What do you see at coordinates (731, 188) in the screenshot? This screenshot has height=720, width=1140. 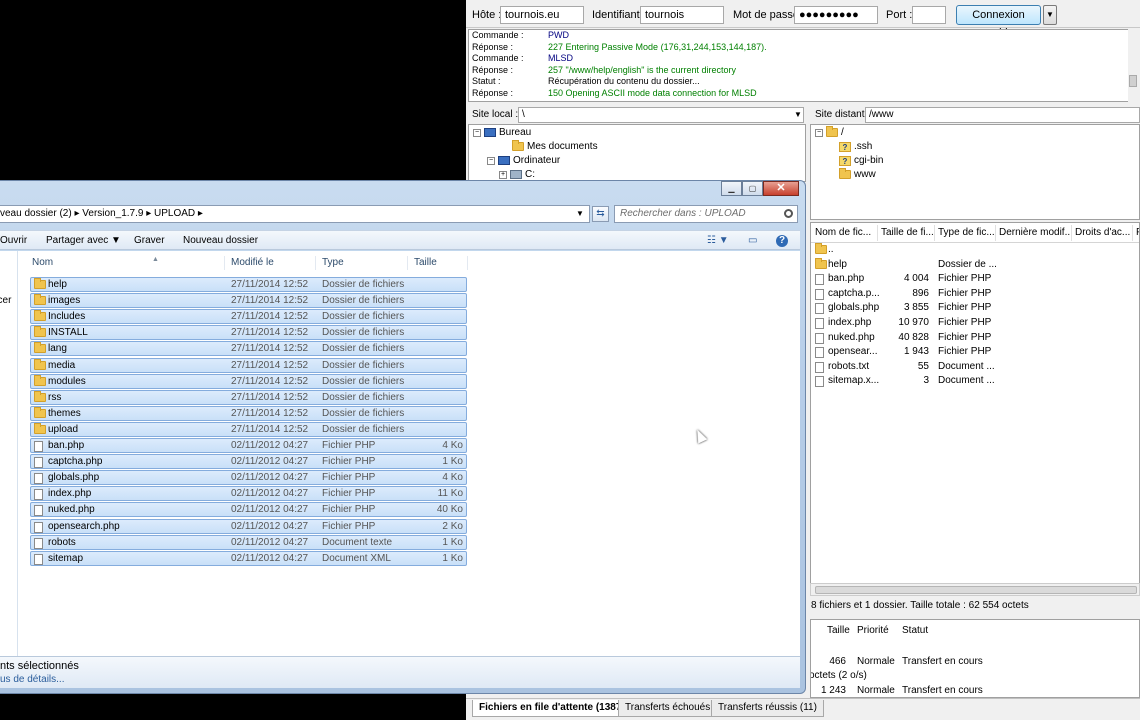 I see `minimize-icon: ▁` at bounding box center [731, 188].